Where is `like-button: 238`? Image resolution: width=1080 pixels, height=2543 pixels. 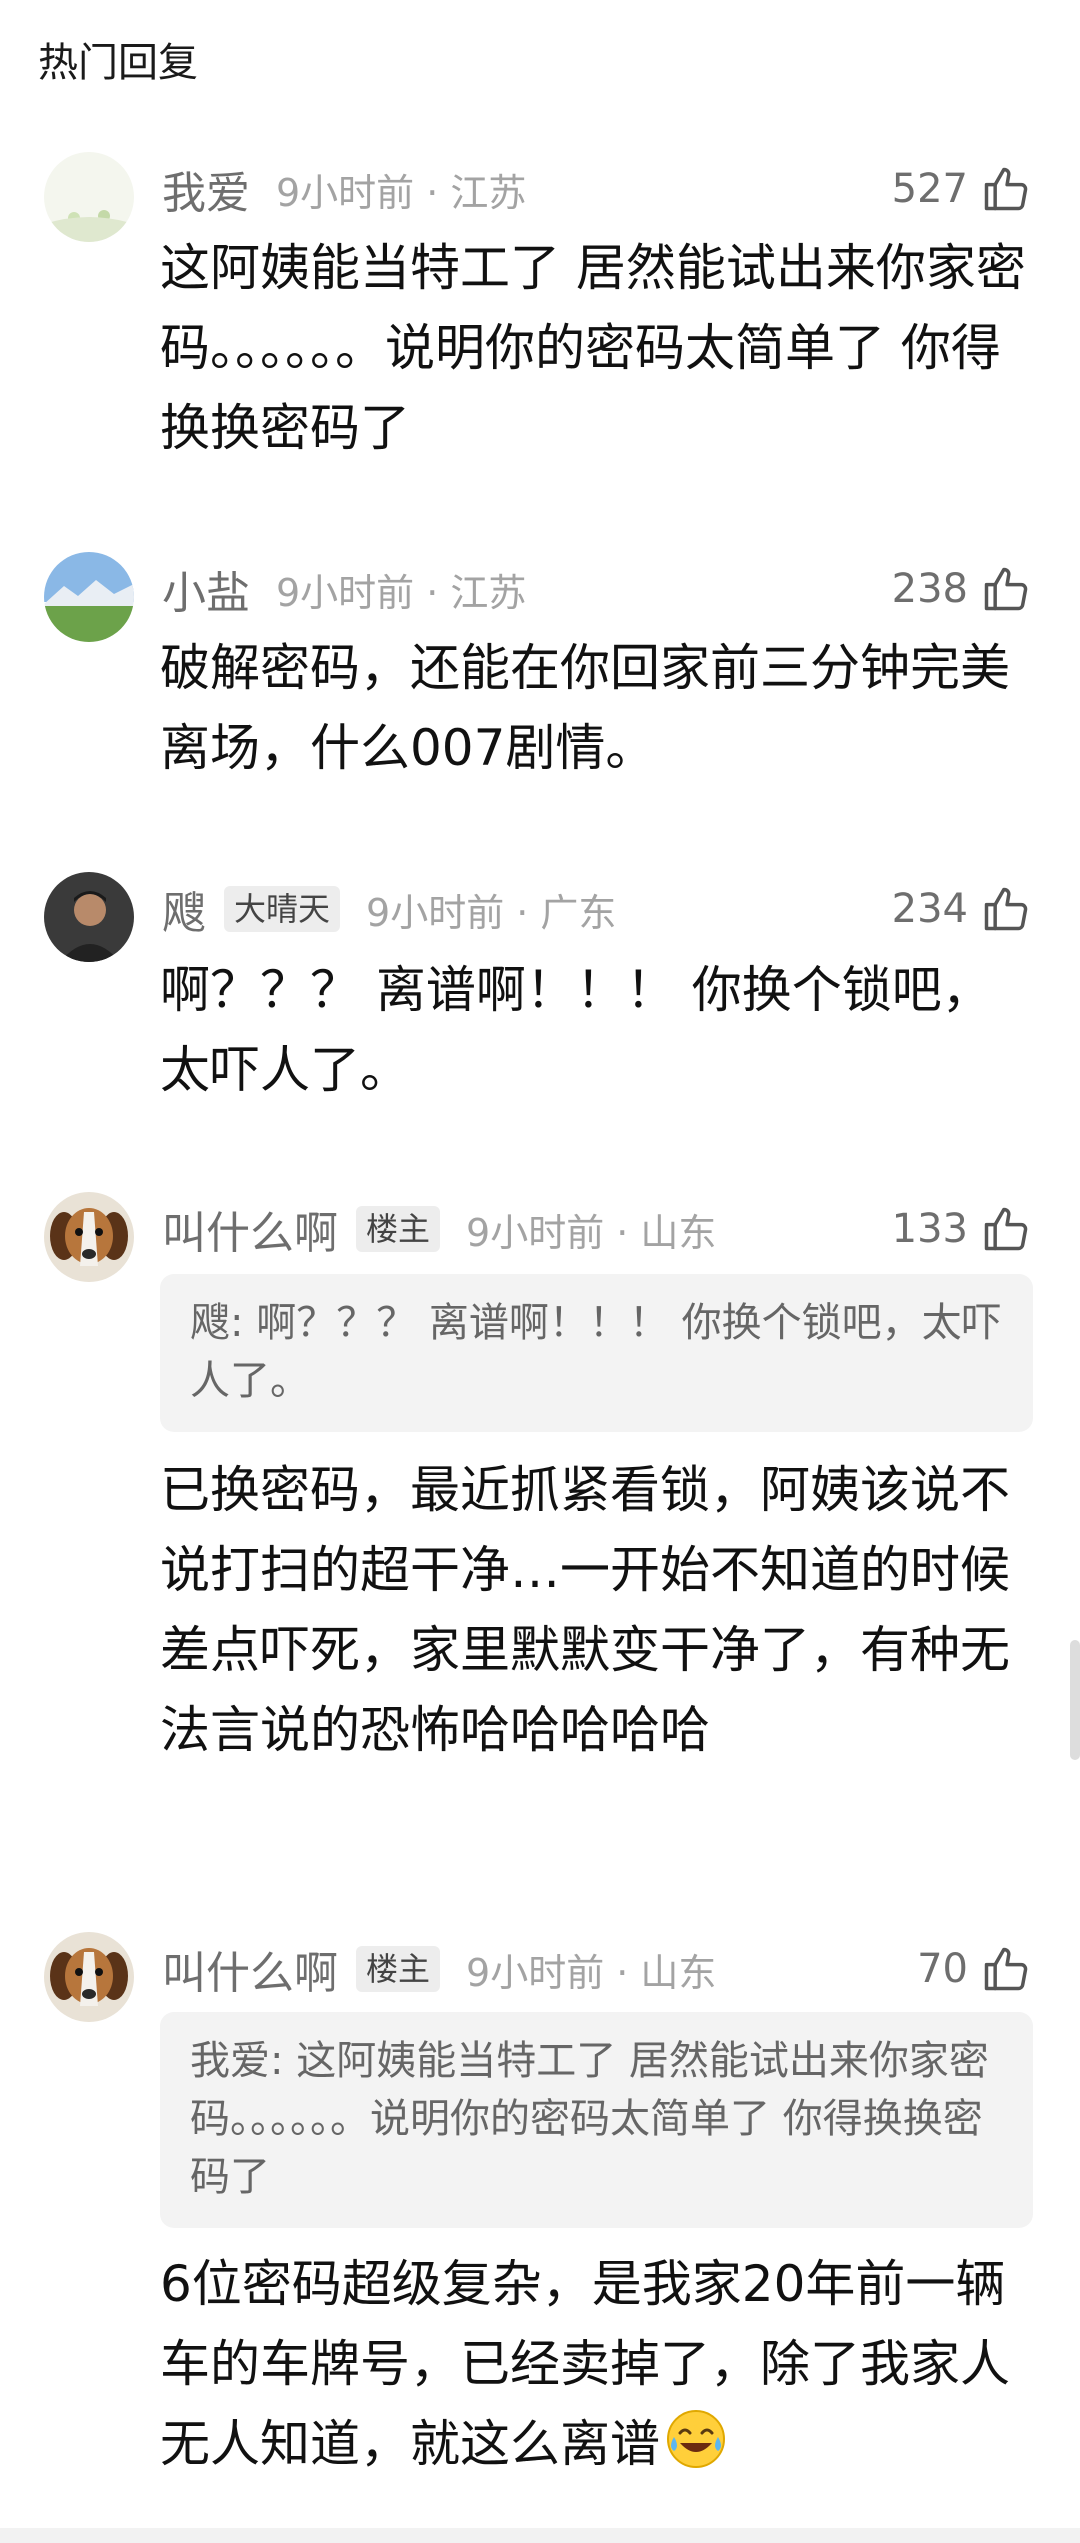 like-button: 238 is located at coordinates (962, 589).